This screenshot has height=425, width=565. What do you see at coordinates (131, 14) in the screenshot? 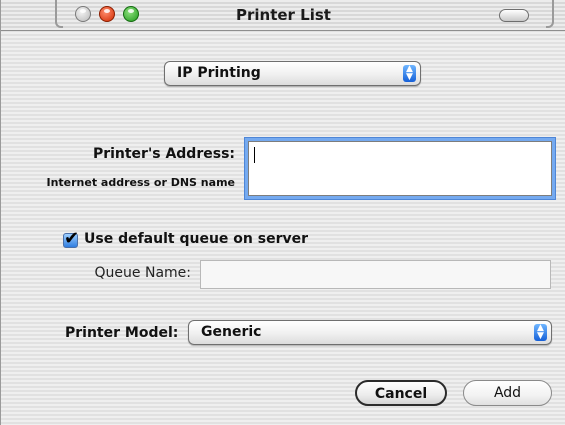
I see `zoom-button` at bounding box center [131, 14].